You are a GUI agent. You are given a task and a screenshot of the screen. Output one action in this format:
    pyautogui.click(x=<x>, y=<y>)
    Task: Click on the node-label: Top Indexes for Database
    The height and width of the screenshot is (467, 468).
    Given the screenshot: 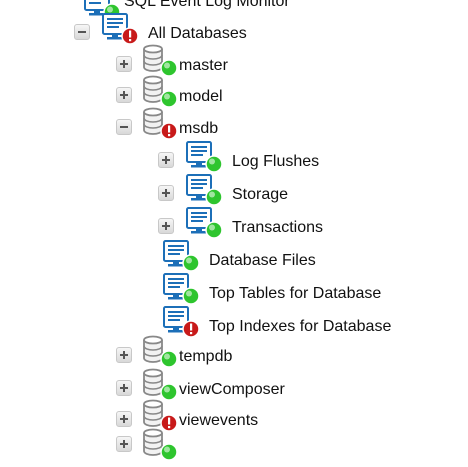 What is the action you would take?
    pyautogui.click(x=300, y=326)
    